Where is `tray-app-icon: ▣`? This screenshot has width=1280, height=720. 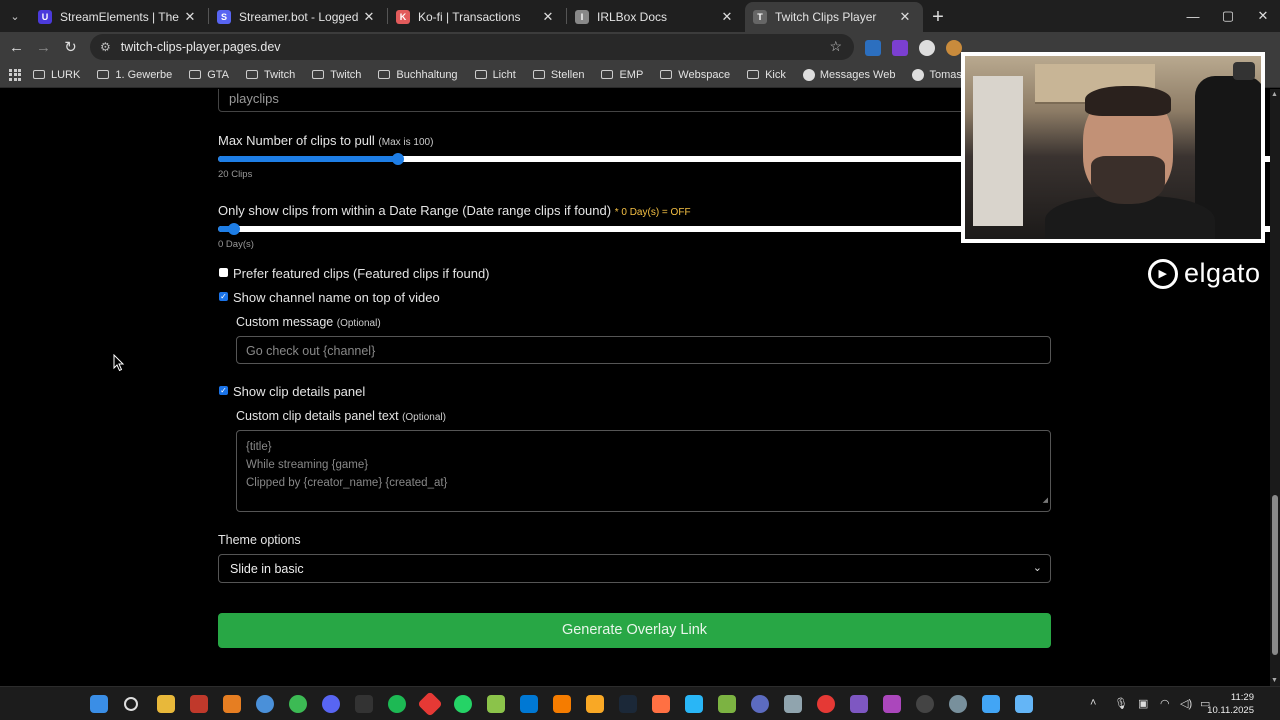
tray-app-icon: ▣ is located at coordinates (1143, 703).